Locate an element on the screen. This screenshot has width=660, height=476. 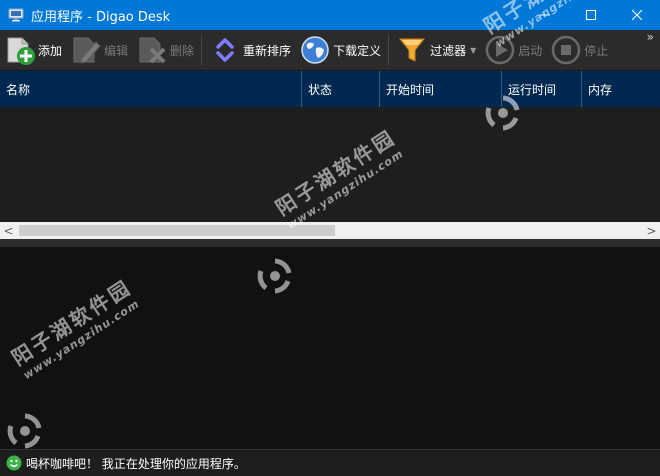
scroll-left-button: < is located at coordinates (8, 230).